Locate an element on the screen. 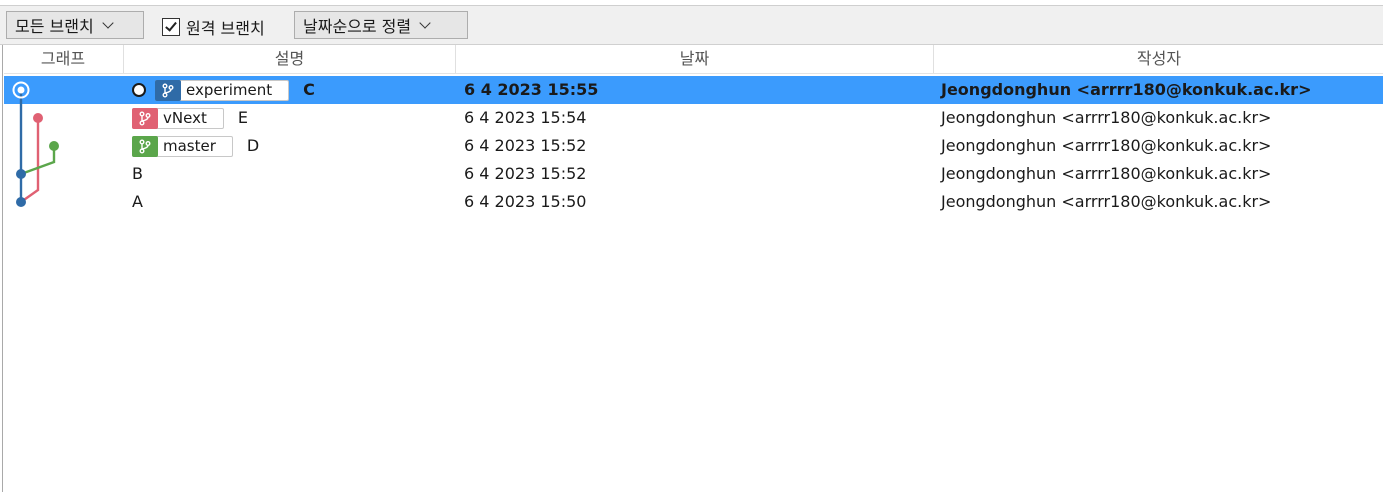  commit-date: 6 4 2023 15:54 is located at coordinates (525, 117).